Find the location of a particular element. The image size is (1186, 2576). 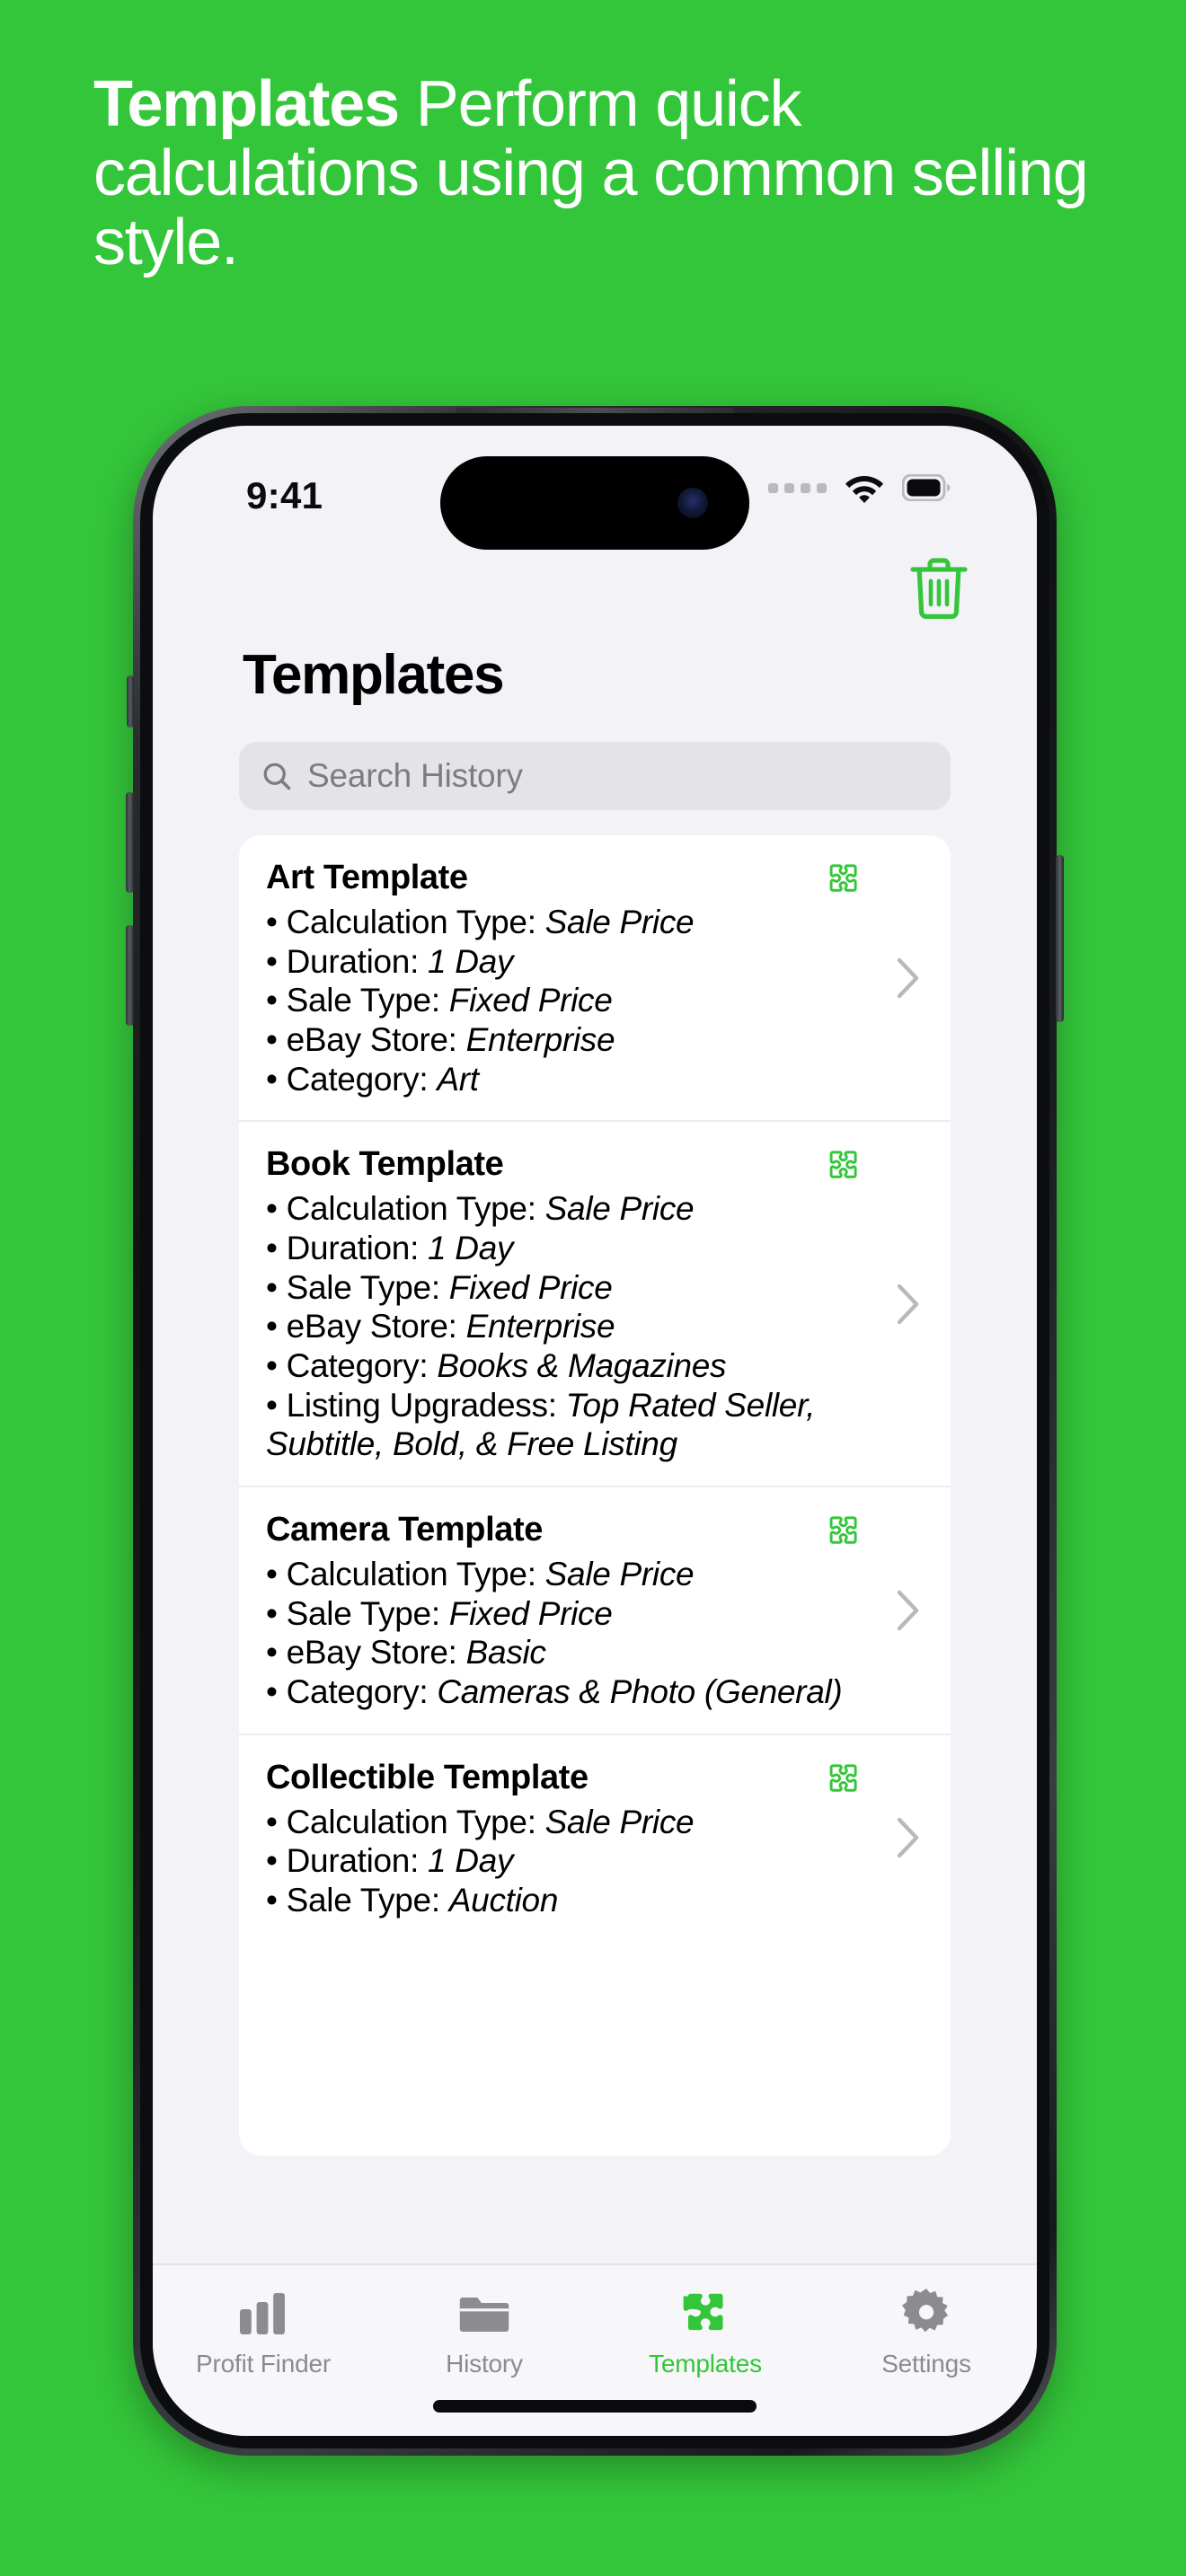

volume-down-button is located at coordinates (130, 975).